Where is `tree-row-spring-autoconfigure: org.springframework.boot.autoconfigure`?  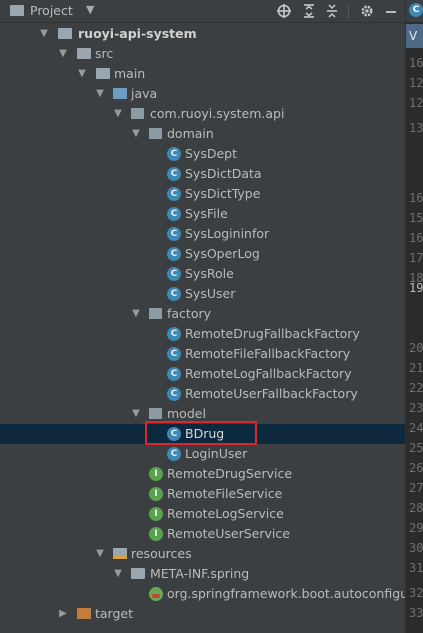
tree-row-spring-autoconfigure: org.springframework.boot.autoconfigure is located at coordinates (202, 594).